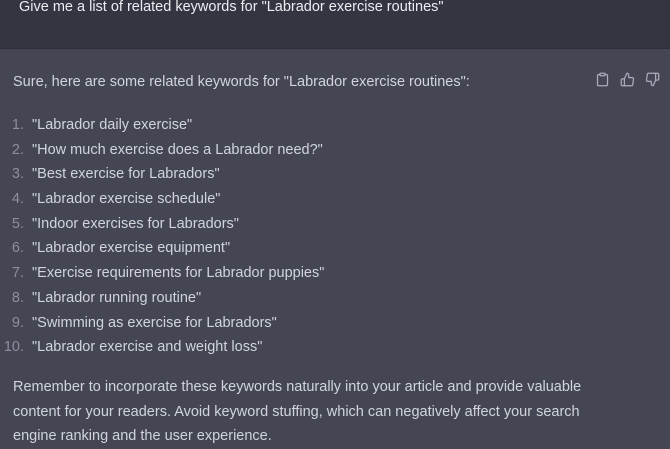 The height and width of the screenshot is (449, 670). I want to click on thumbs-up-icon, so click(627, 79).